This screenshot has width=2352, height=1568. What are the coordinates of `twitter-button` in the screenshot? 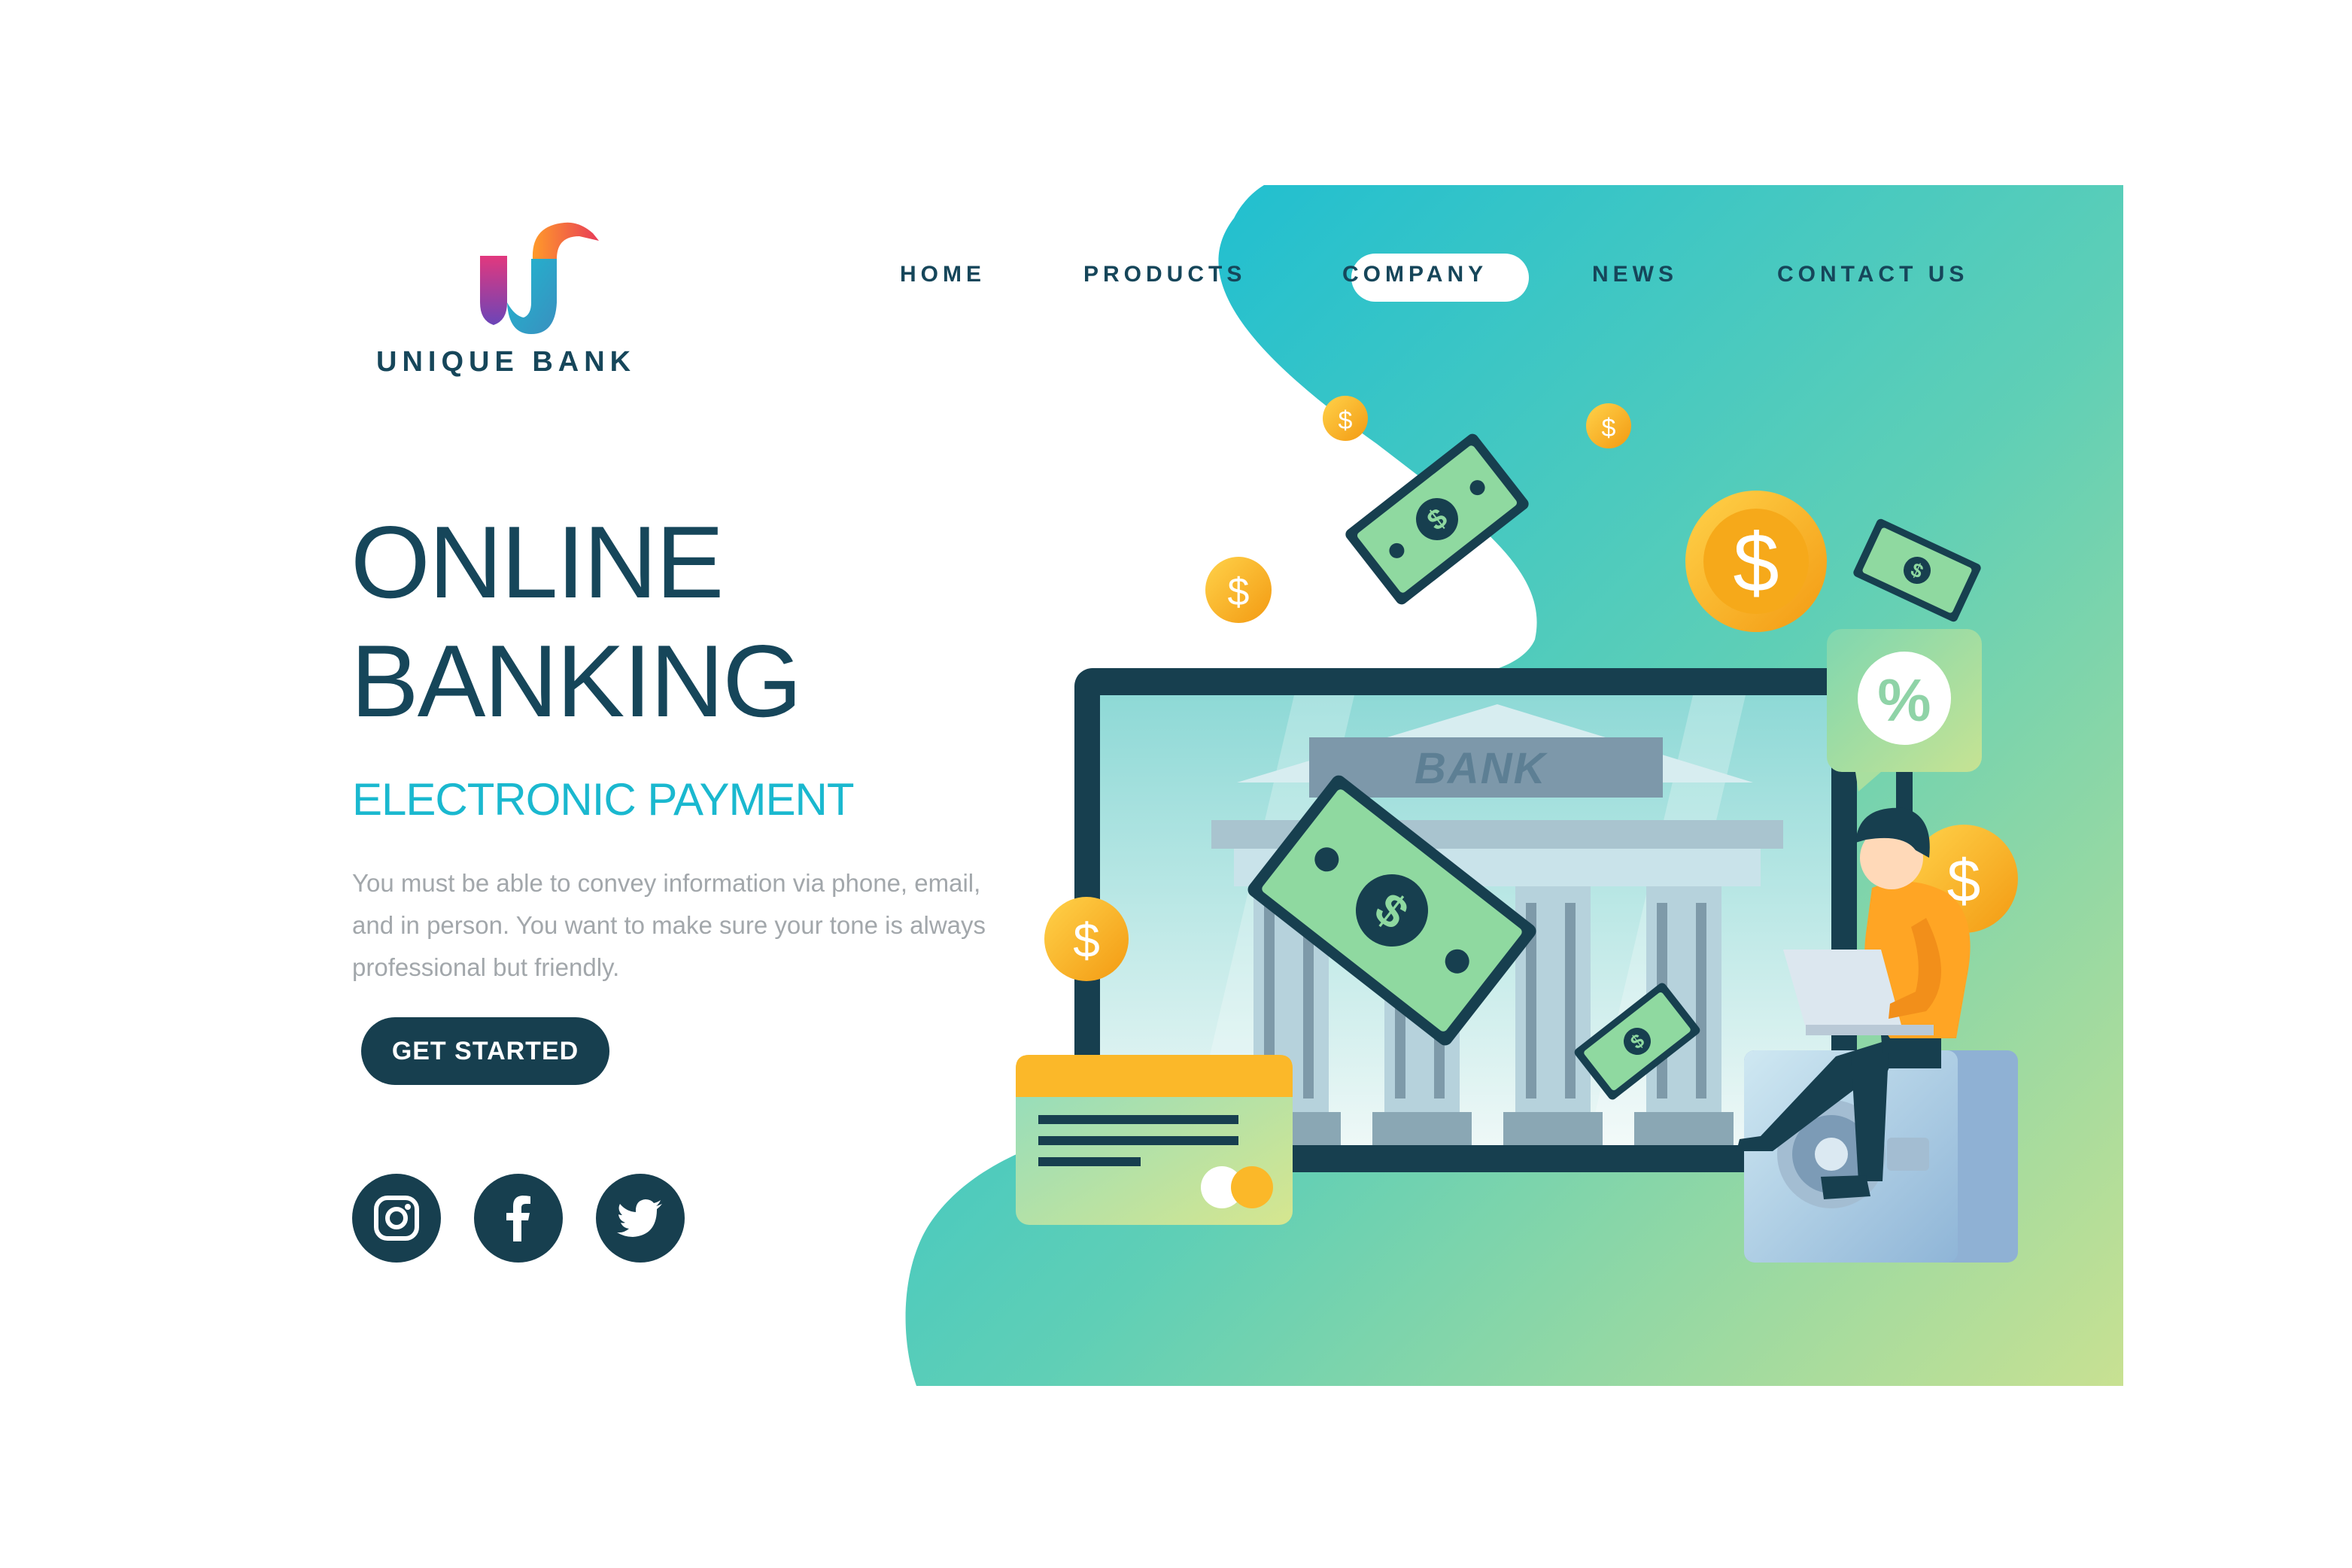 It's located at (640, 1218).